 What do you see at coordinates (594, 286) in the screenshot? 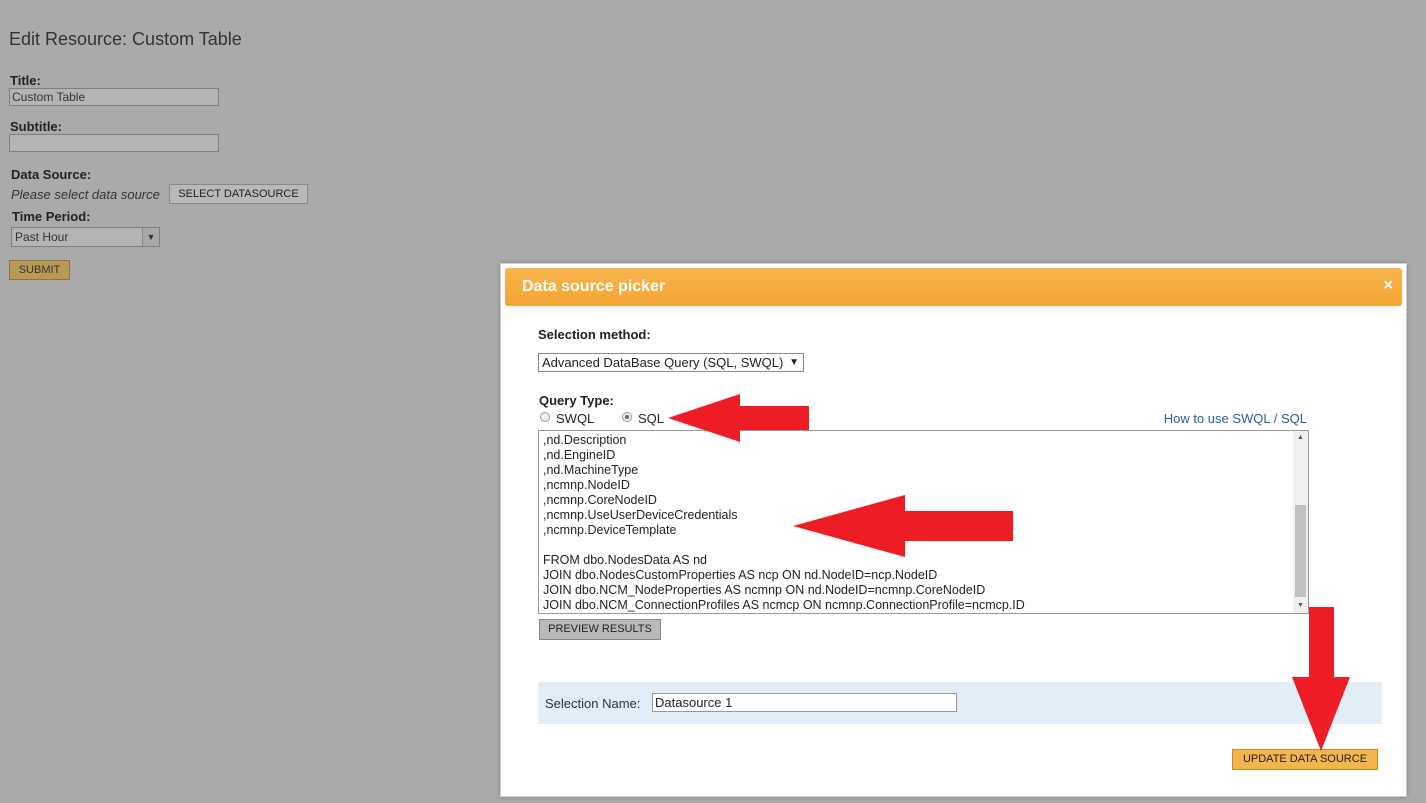
I see `dialog-title: Data source picker` at bounding box center [594, 286].